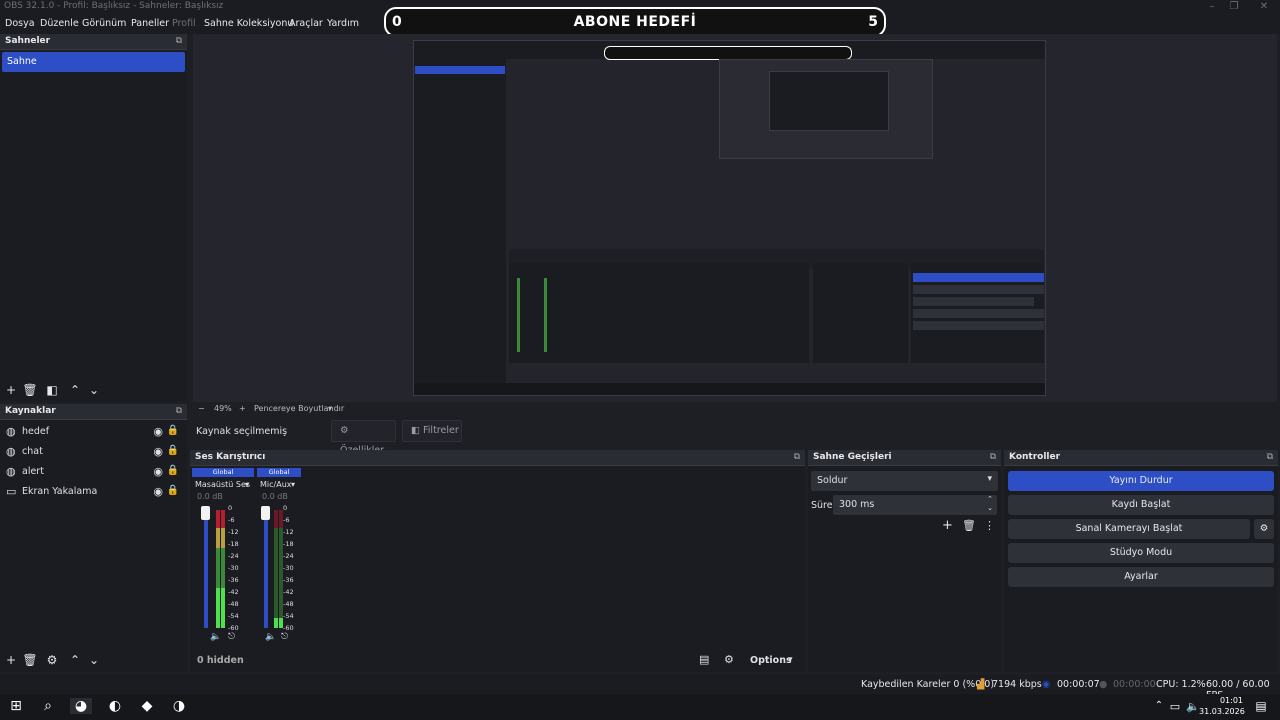 The width and height of the screenshot is (1280, 720). I want to click on menu-paneller: Paneller, so click(150, 23).